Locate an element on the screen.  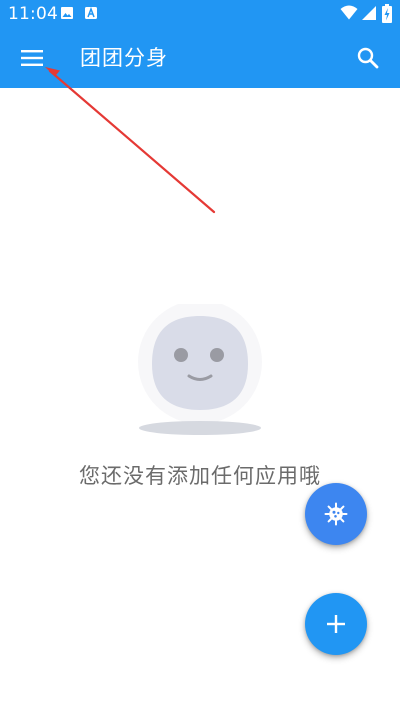
app-bar: 团团分身 is located at coordinates (200, 58).